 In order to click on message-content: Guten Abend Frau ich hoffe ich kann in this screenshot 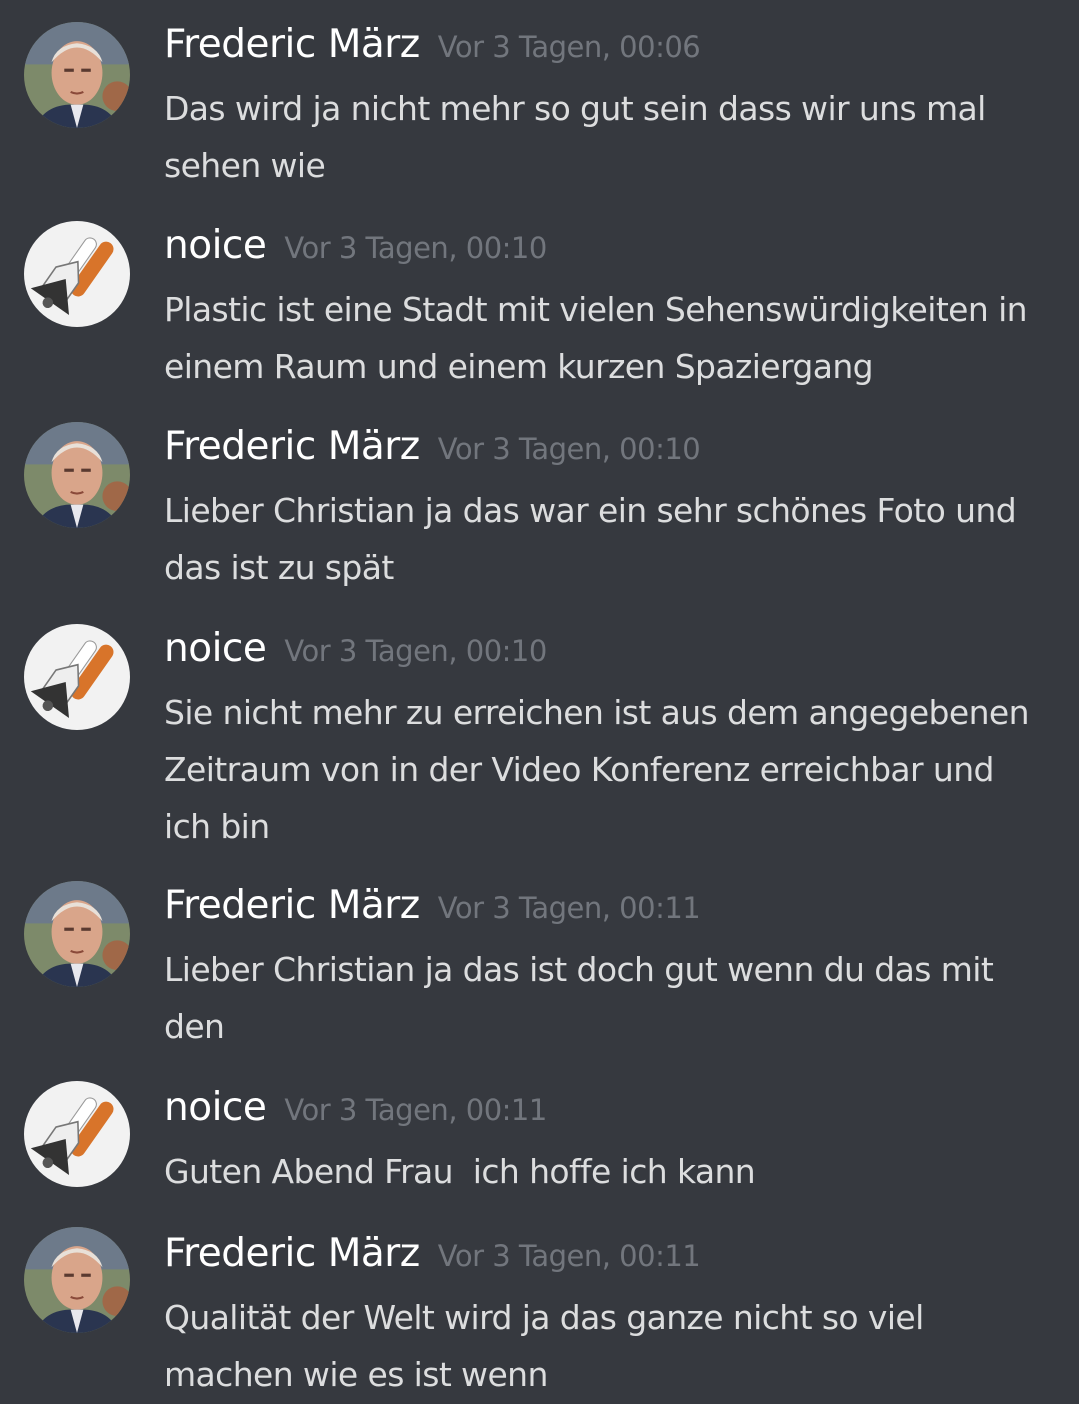, I will do `click(460, 1171)`.